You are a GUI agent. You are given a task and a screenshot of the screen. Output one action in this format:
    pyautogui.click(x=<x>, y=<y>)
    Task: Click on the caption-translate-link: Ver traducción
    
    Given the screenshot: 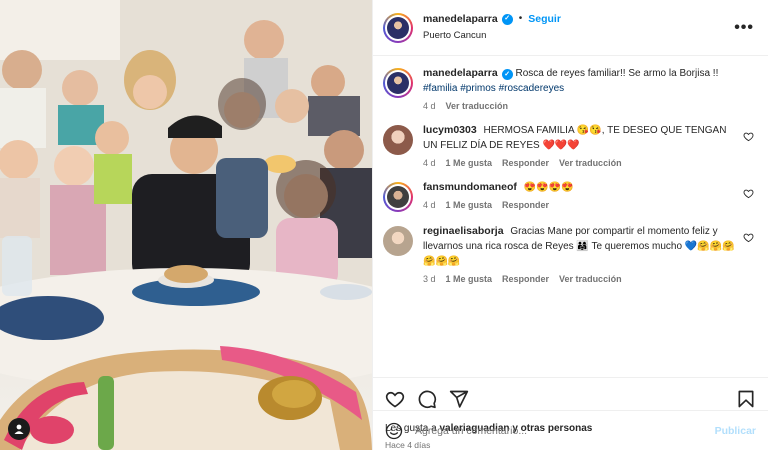 What is the action you would take?
    pyautogui.click(x=477, y=106)
    